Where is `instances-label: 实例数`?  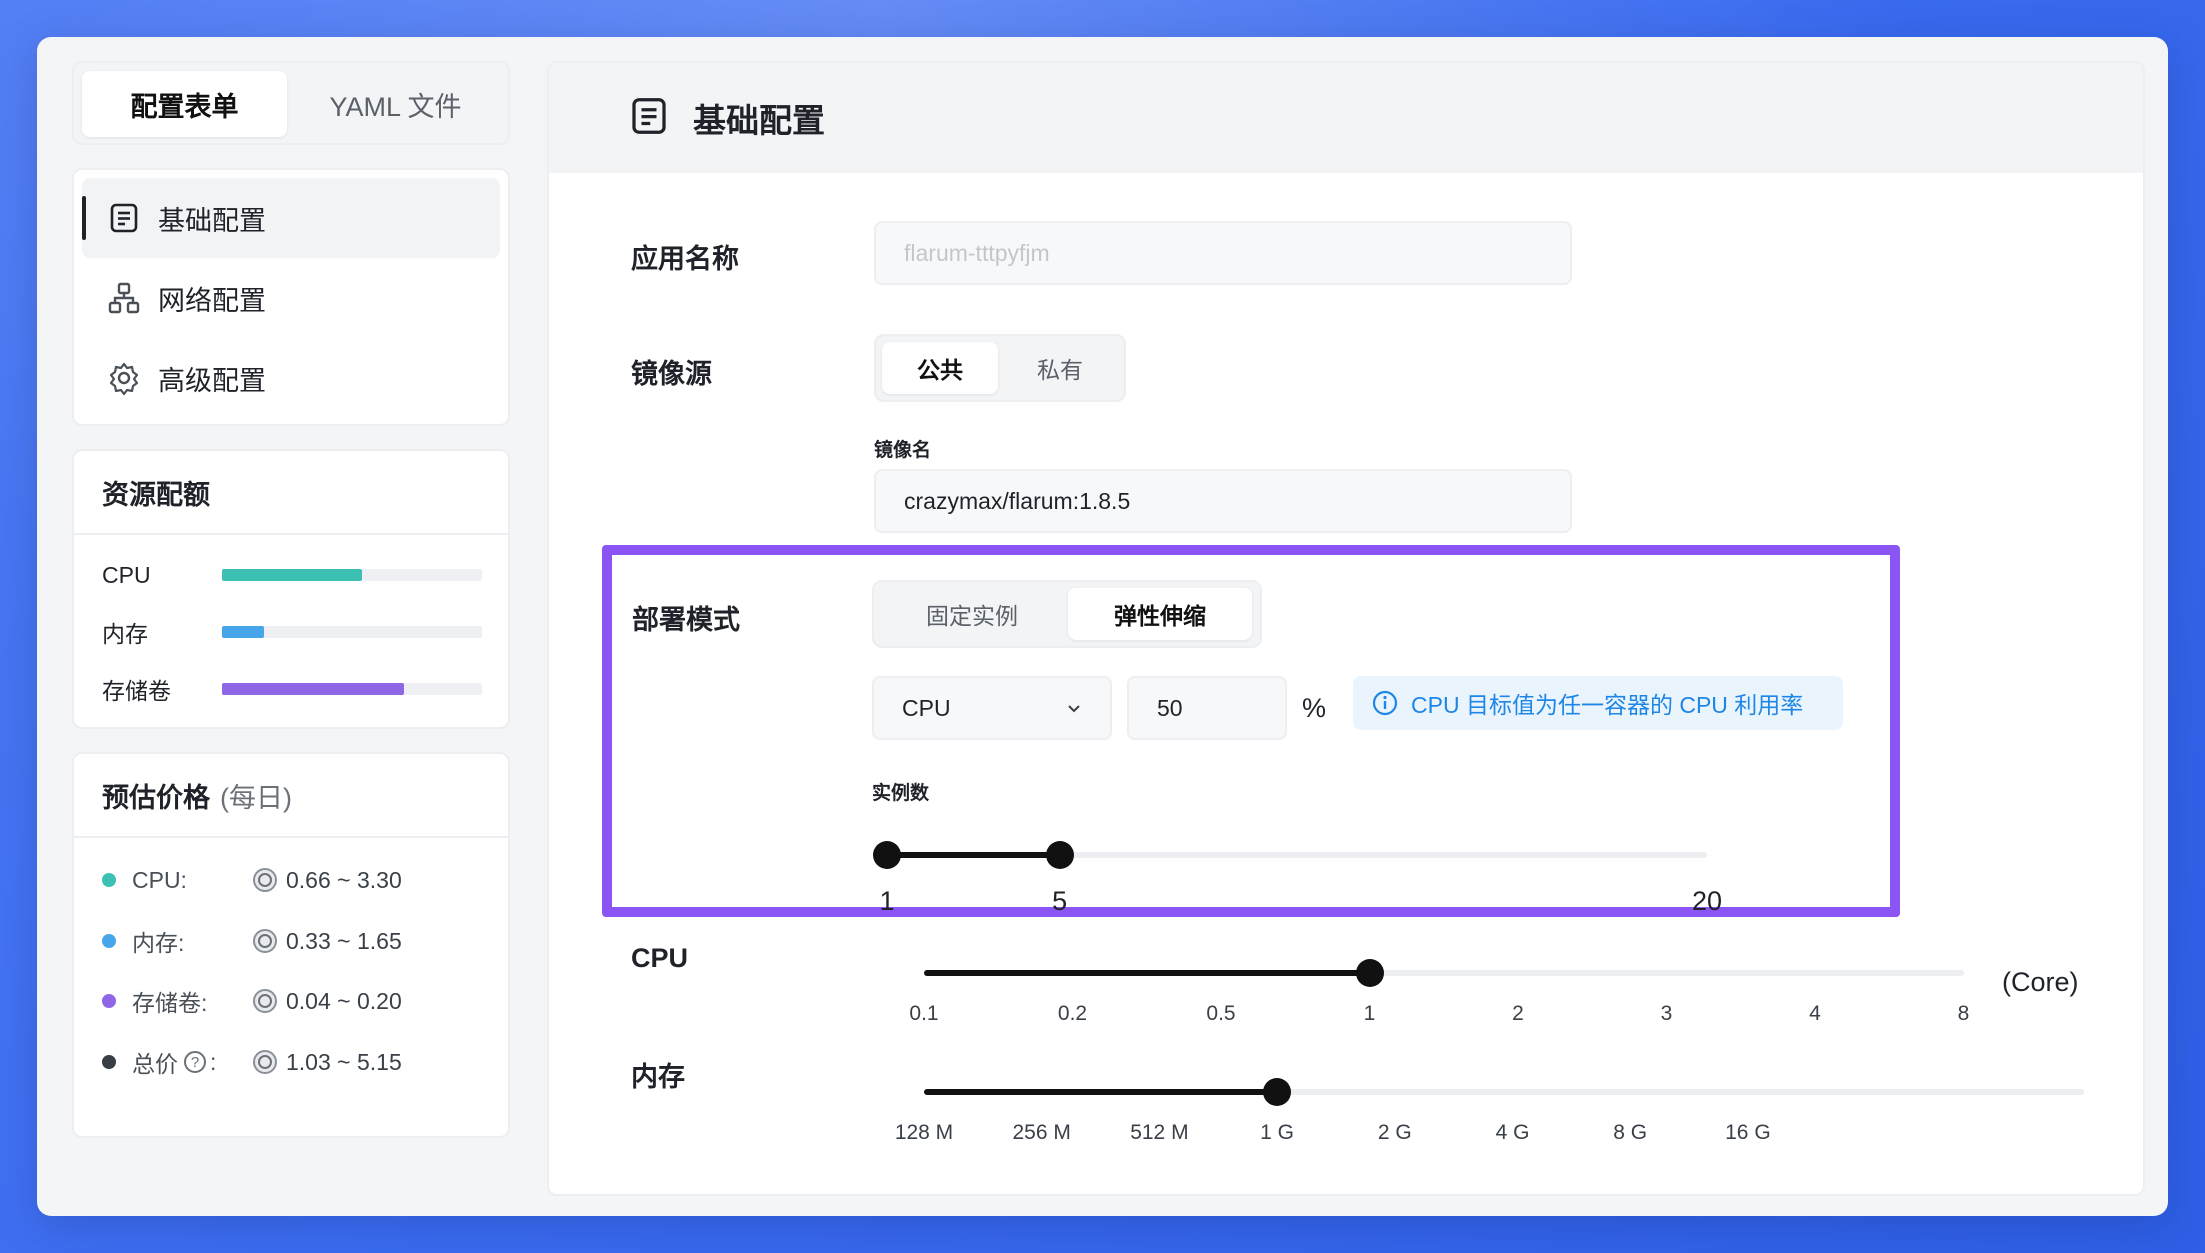
instances-label: 实例数 is located at coordinates (901, 793).